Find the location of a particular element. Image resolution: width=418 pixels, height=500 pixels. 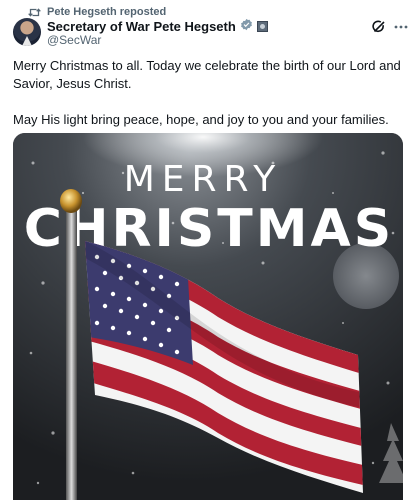

affiliation-badge-icon is located at coordinates (262, 26).